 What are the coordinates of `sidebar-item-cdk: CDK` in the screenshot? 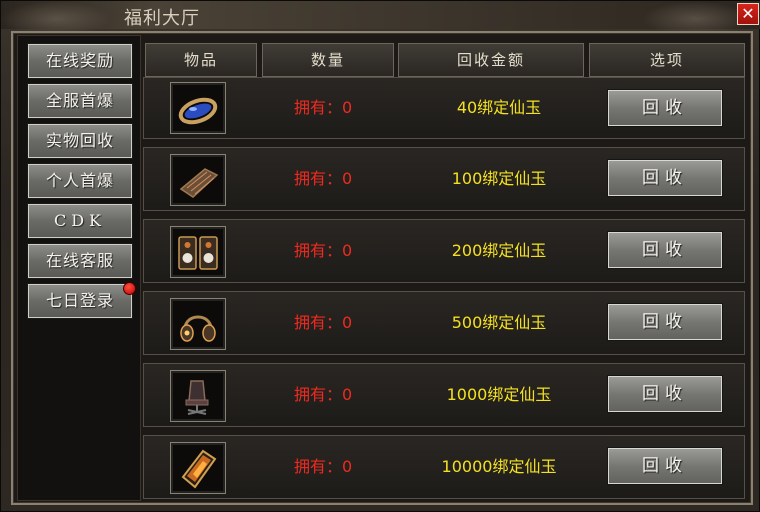 It's located at (80, 221).